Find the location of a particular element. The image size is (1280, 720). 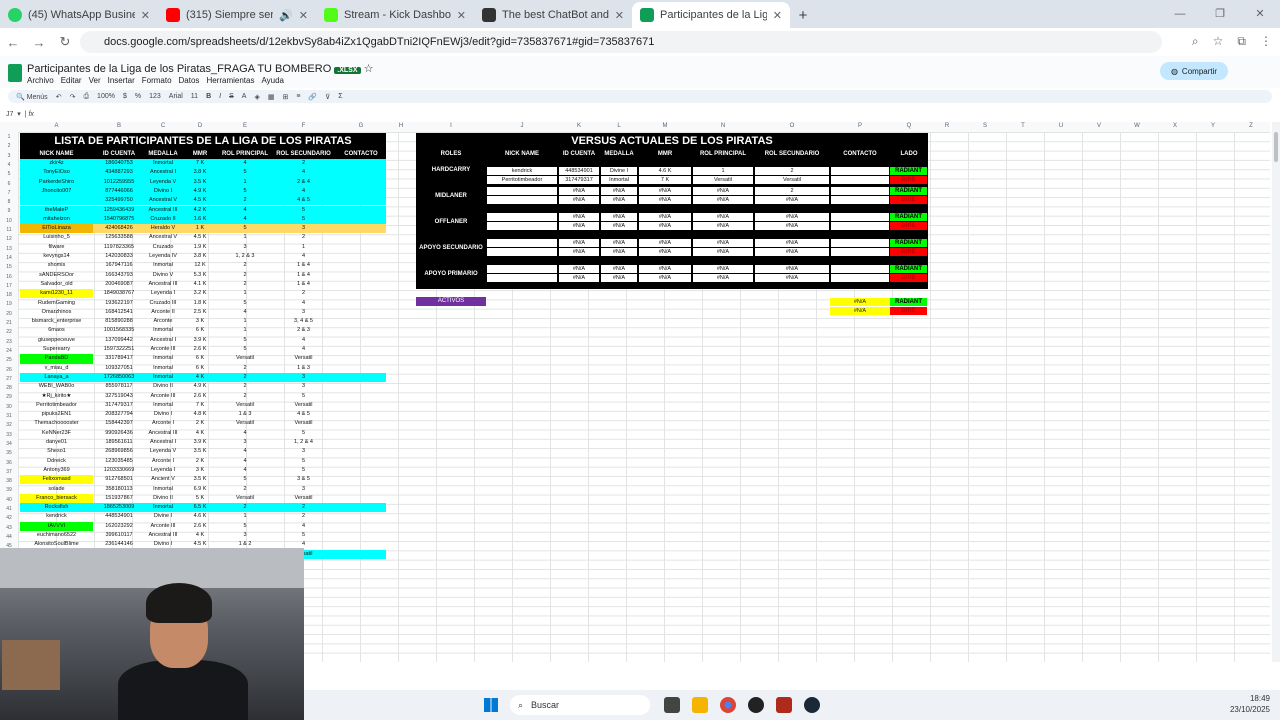

nickname-cell: euchimano6522 is located at coordinates (56, 535).